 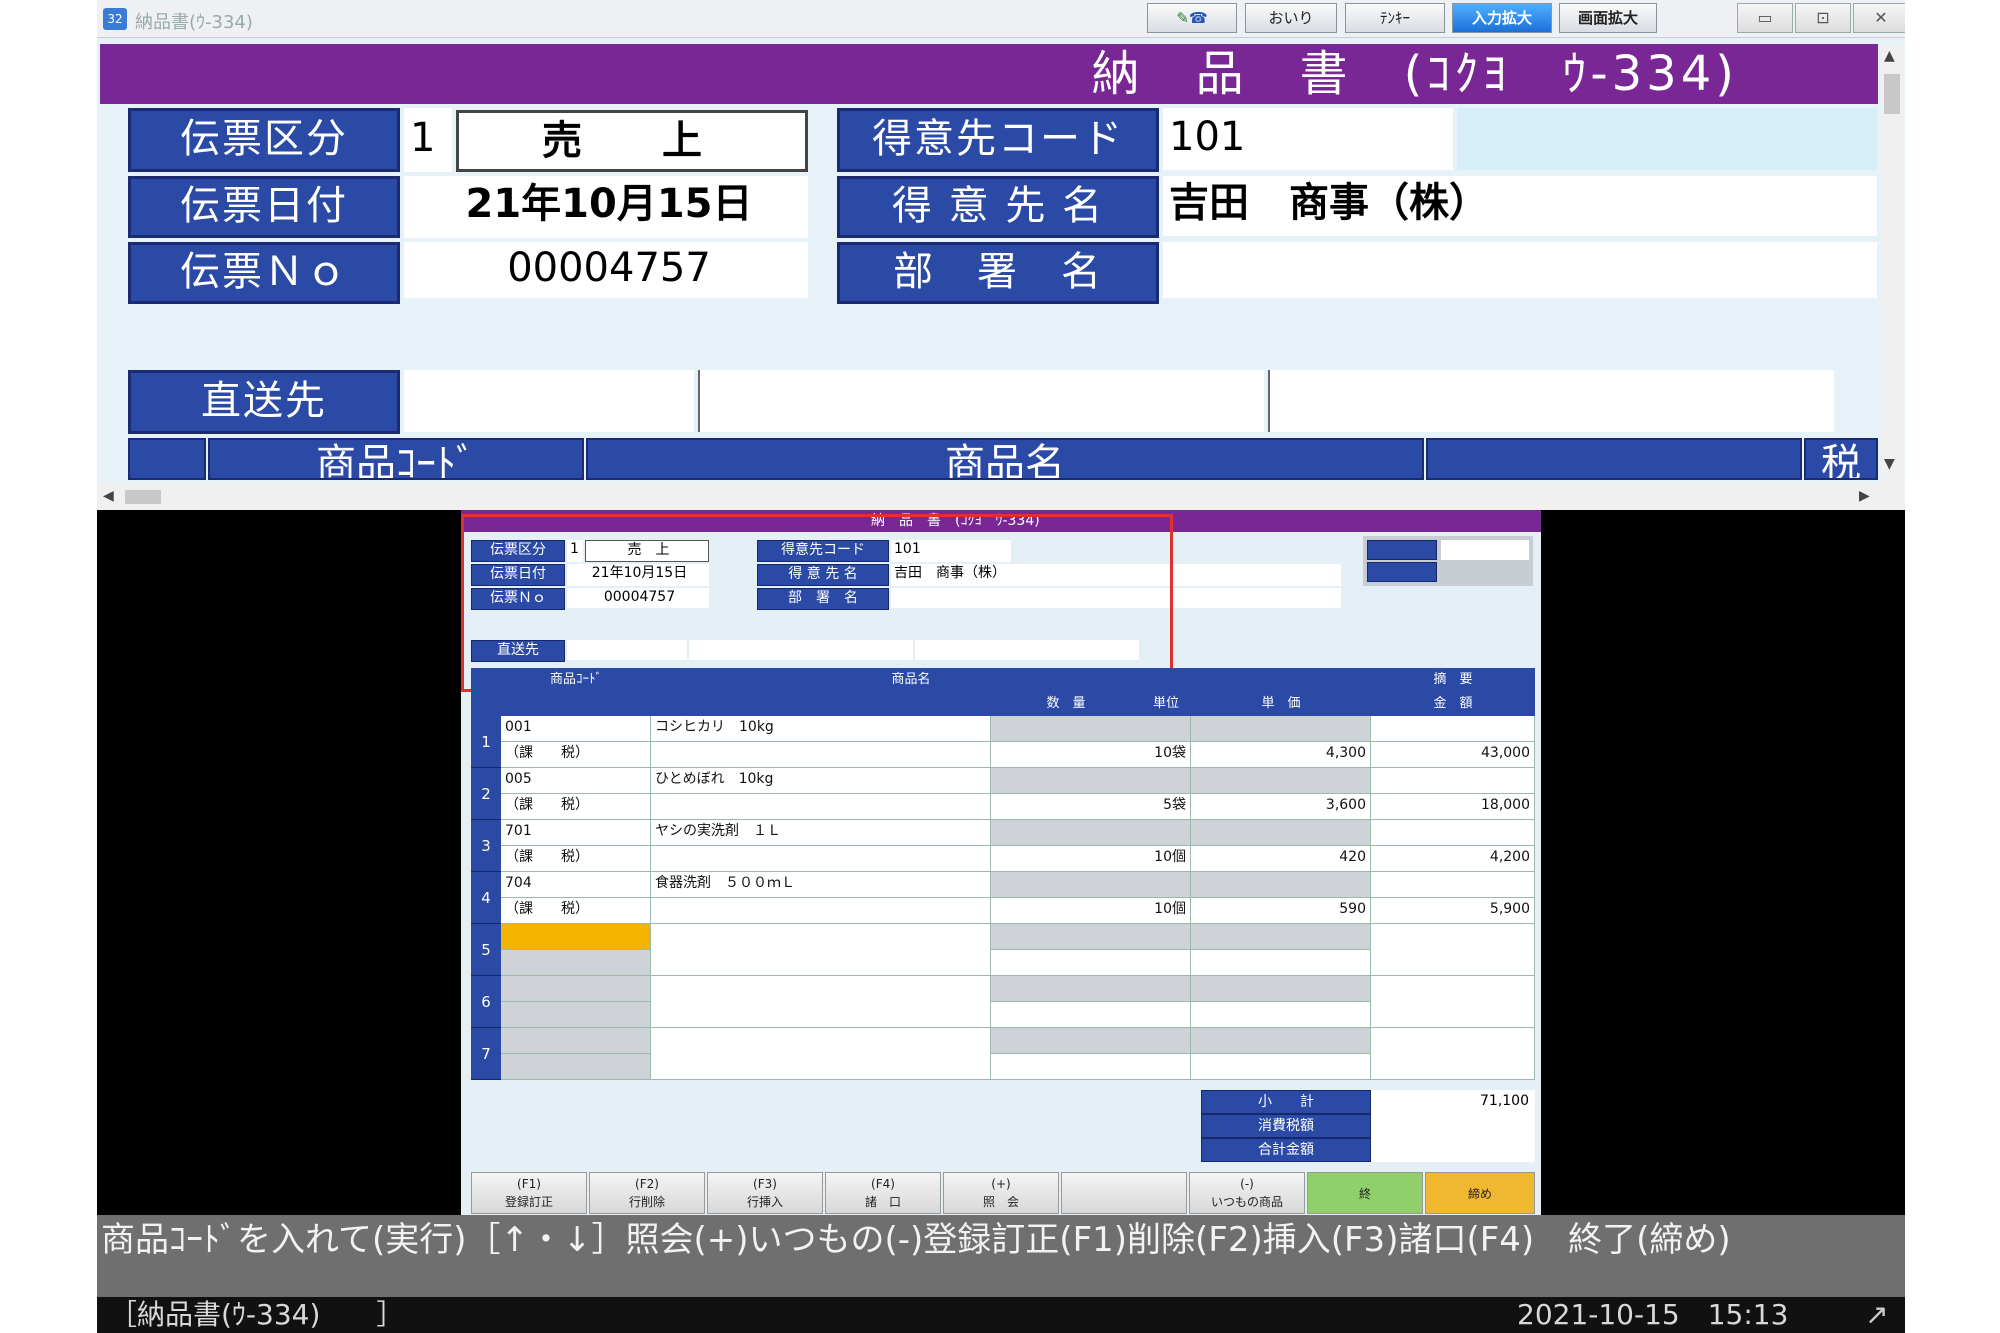 What do you see at coordinates (1889, 56) in the screenshot?
I see `scroll-up-icon: ▲` at bounding box center [1889, 56].